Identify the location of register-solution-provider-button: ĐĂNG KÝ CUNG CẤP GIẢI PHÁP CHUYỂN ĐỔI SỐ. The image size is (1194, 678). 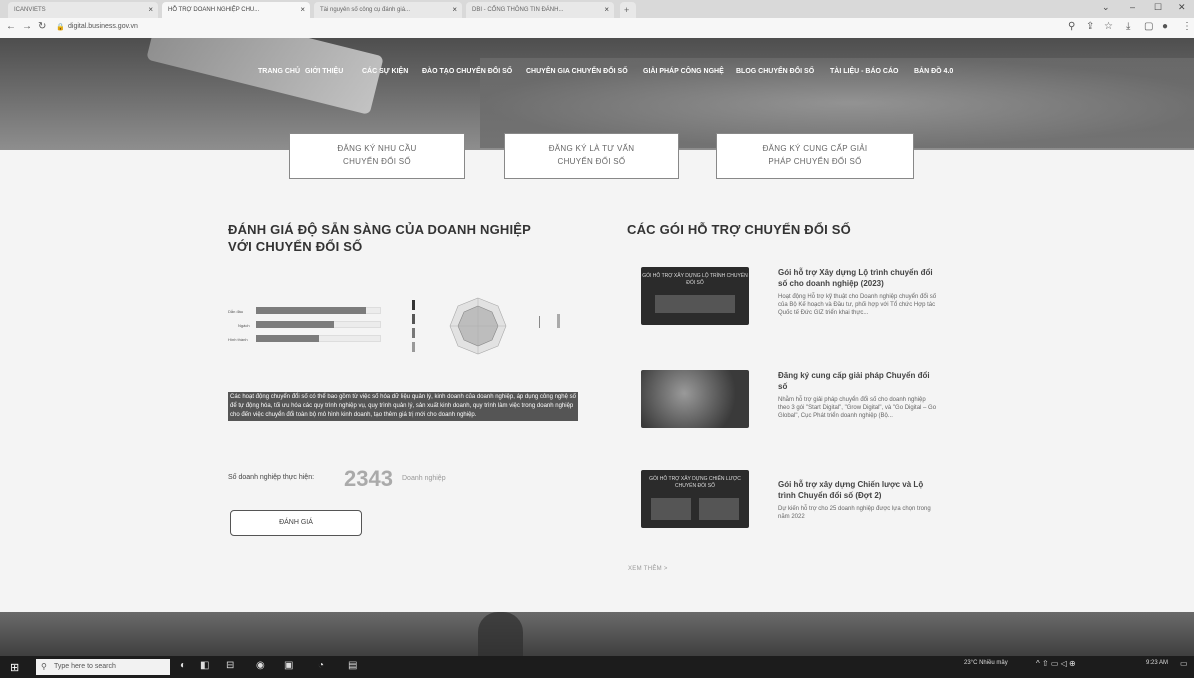
(815, 156).